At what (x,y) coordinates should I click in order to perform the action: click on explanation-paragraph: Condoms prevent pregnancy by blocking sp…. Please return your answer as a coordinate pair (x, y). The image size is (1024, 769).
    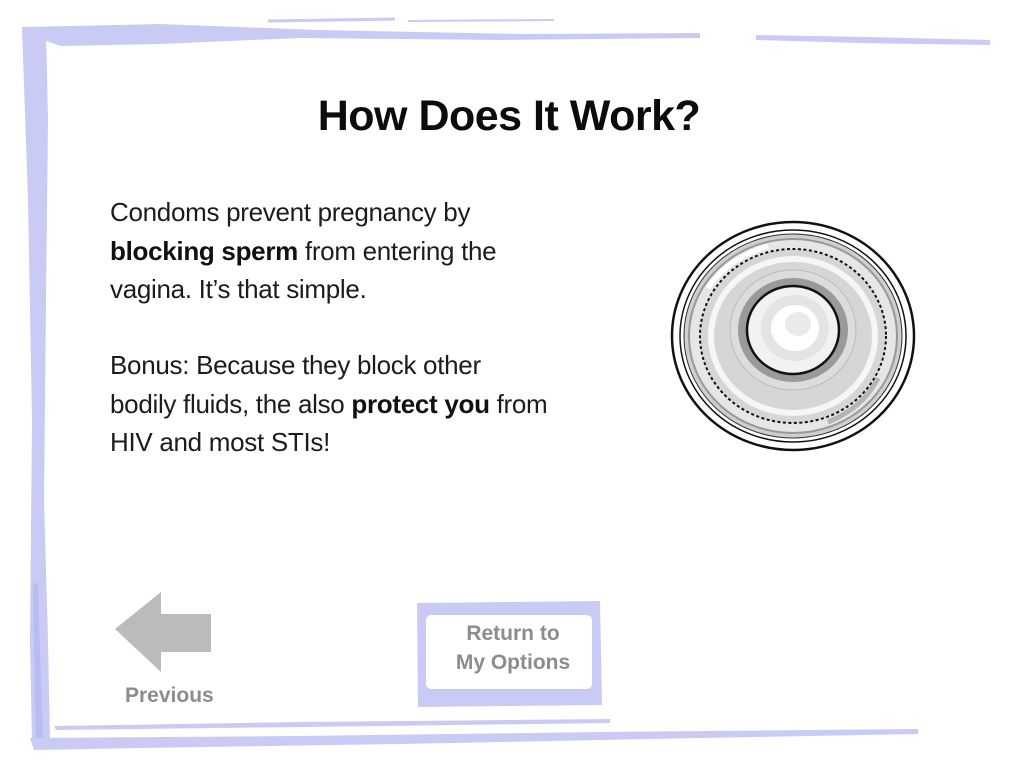
    Looking at the image, I should click on (330, 251).